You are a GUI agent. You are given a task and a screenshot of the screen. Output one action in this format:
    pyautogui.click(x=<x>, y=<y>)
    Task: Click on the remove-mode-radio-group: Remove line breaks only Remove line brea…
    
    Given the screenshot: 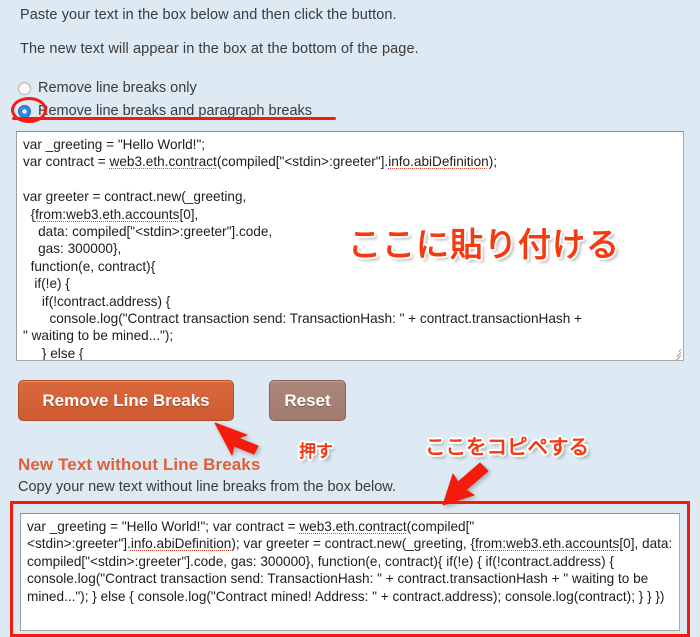 What is the action you would take?
    pyautogui.click(x=228, y=100)
    